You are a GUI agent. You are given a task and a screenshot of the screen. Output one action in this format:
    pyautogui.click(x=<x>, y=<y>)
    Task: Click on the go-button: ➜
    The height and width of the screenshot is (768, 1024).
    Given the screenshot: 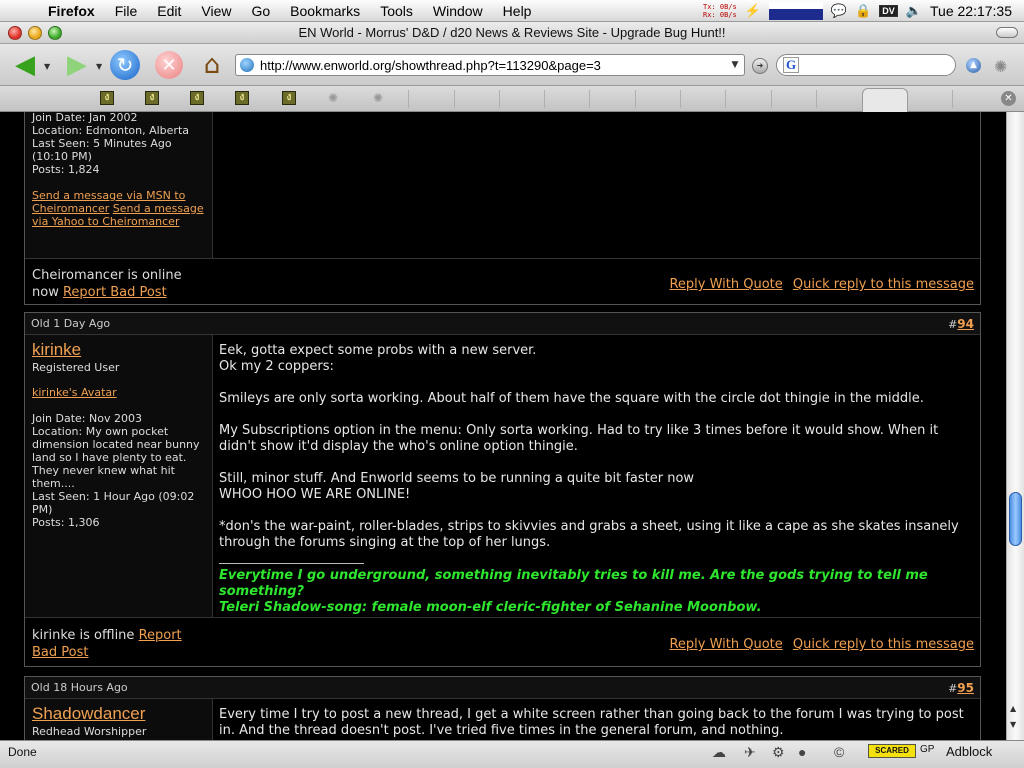 What is the action you would take?
    pyautogui.click(x=760, y=66)
    